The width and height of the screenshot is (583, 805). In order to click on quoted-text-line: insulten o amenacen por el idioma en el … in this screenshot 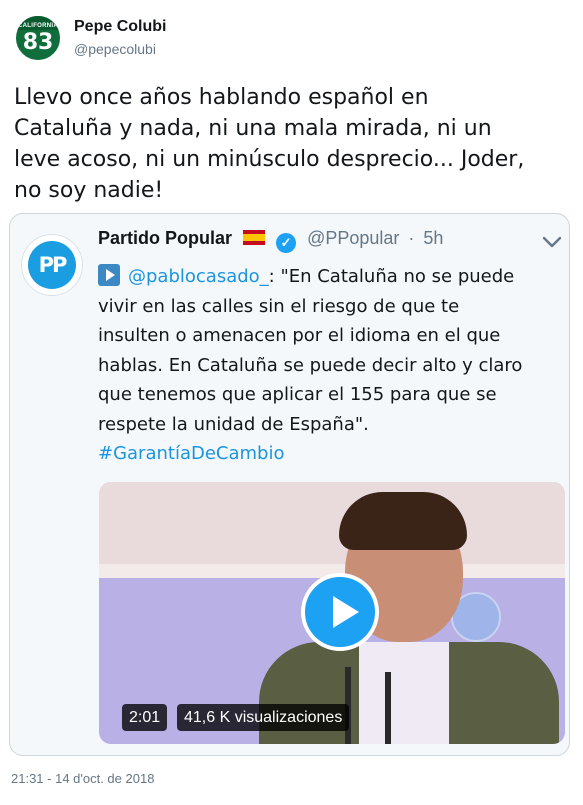, I will do `click(299, 335)`.